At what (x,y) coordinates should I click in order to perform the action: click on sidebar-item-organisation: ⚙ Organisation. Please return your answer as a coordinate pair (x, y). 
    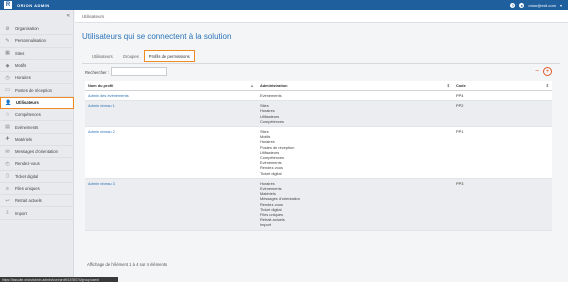
    Looking at the image, I should click on (37, 29).